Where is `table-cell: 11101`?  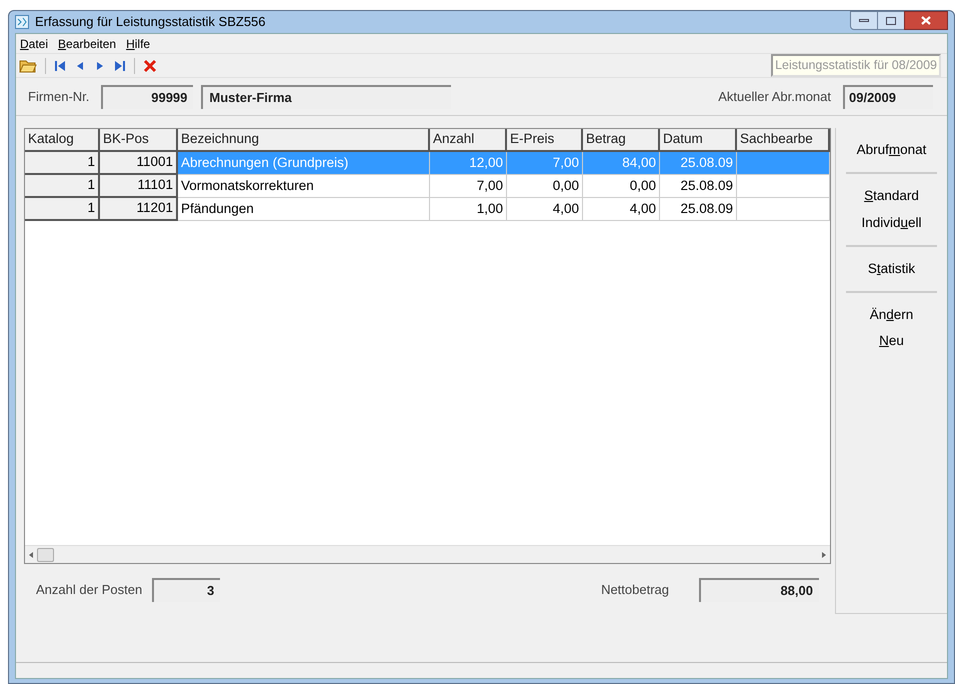 table-cell: 11101 is located at coordinates (139, 186).